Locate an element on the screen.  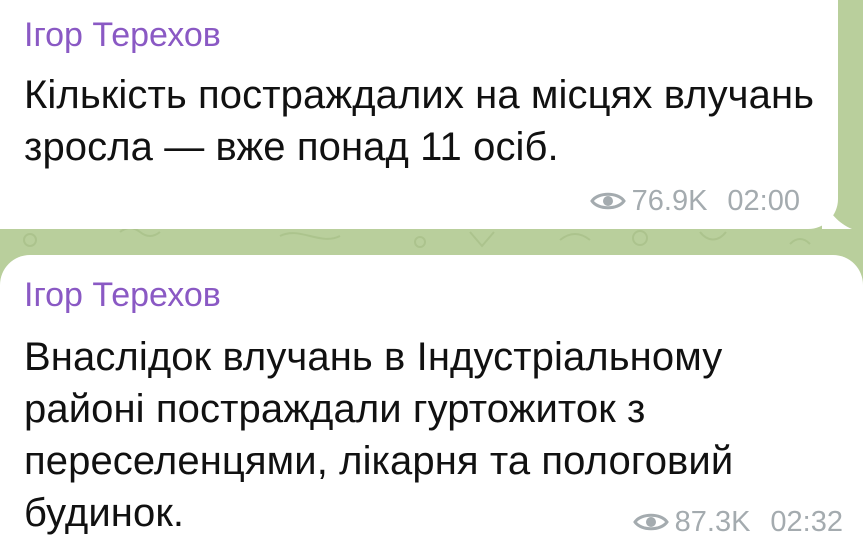
message-meta: 87.3K 02:32 is located at coordinates (737, 522).